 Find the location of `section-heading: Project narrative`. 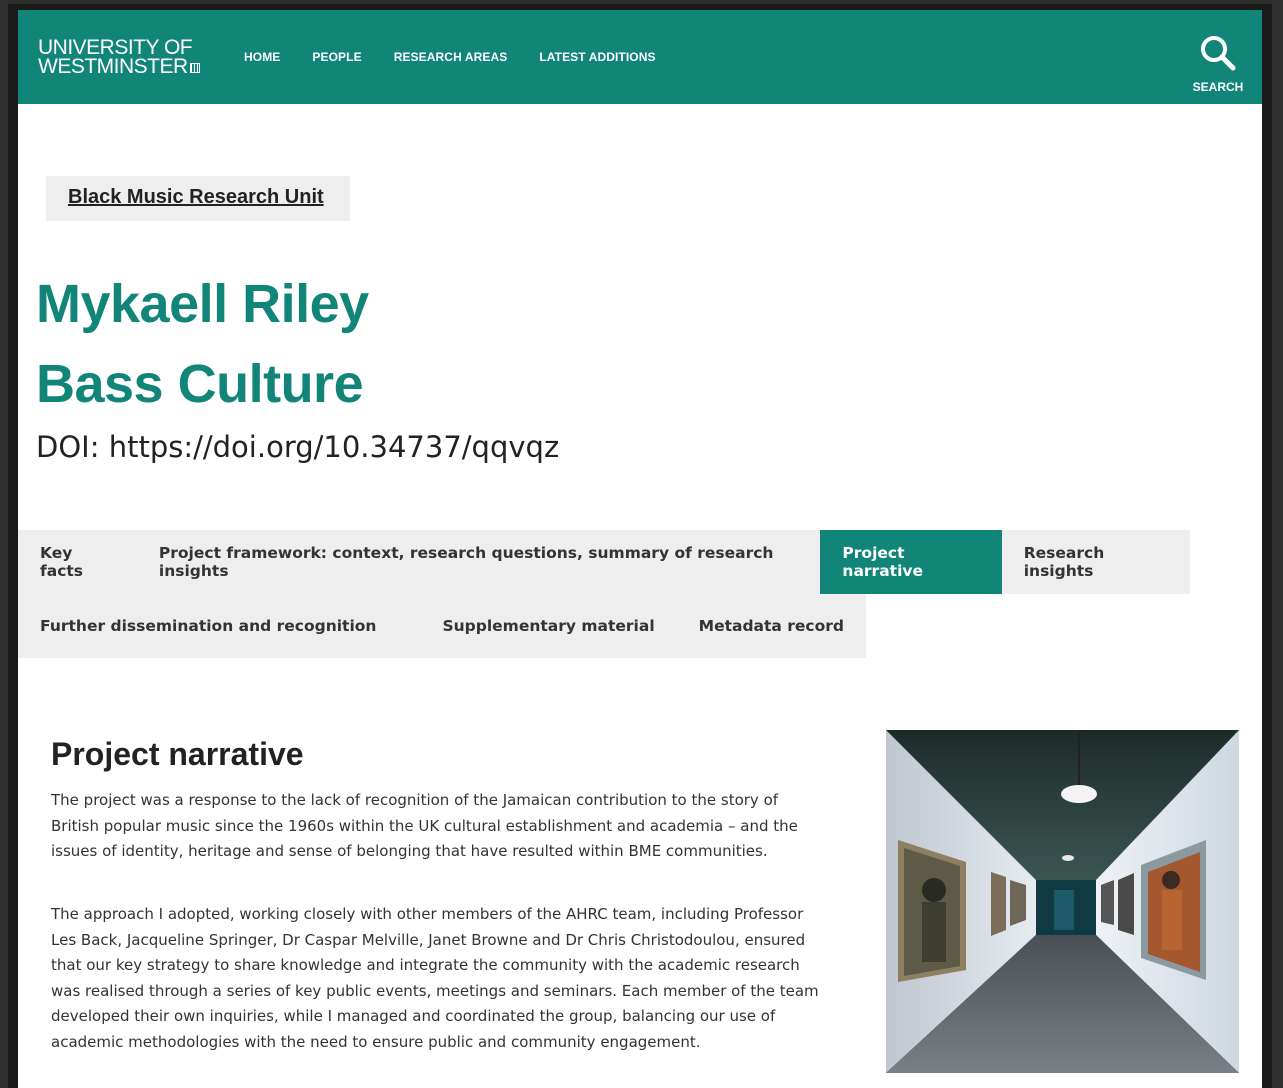

section-heading: Project narrative is located at coordinates (177, 754).